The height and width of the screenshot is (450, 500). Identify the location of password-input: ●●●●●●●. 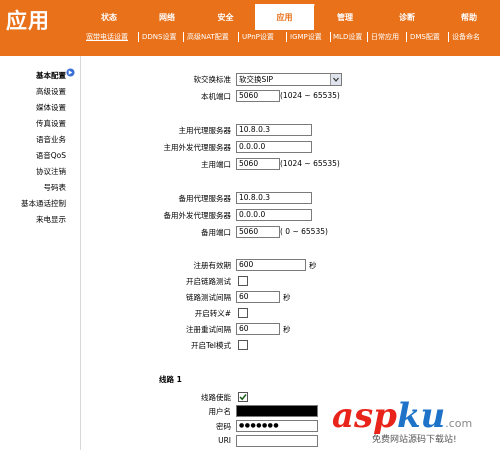
(277, 426).